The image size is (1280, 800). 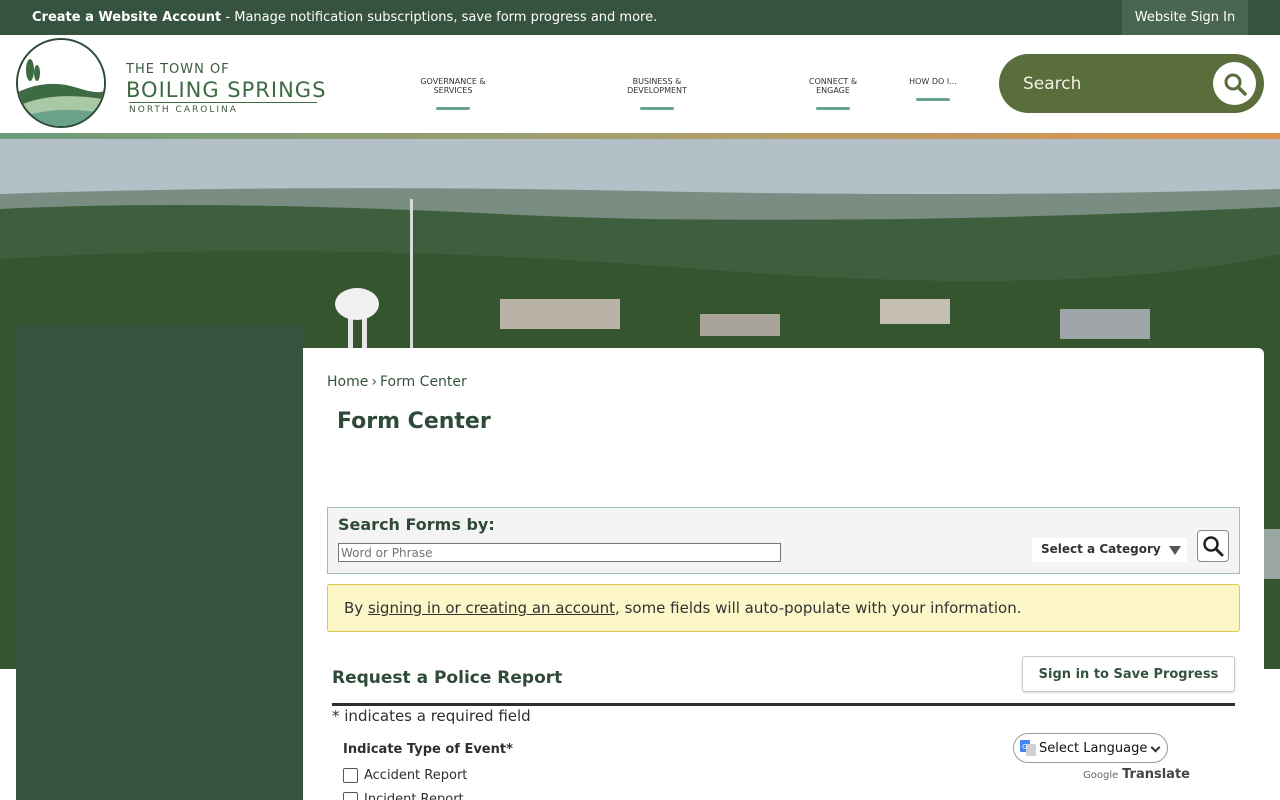 I want to click on option-accident-report: Accident Report, so click(x=405, y=775).